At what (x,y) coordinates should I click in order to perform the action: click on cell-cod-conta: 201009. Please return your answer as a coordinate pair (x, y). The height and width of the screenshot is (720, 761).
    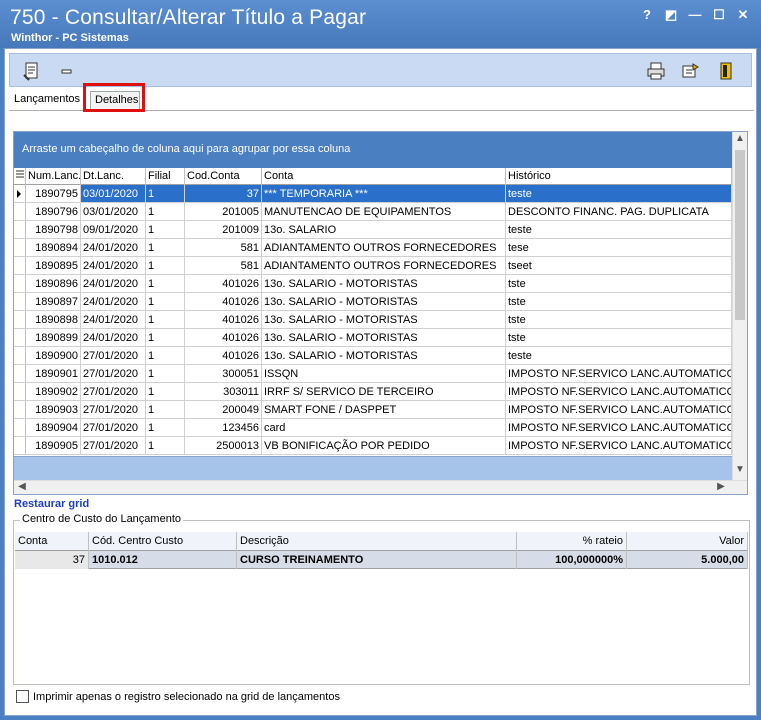
    Looking at the image, I should click on (223, 230).